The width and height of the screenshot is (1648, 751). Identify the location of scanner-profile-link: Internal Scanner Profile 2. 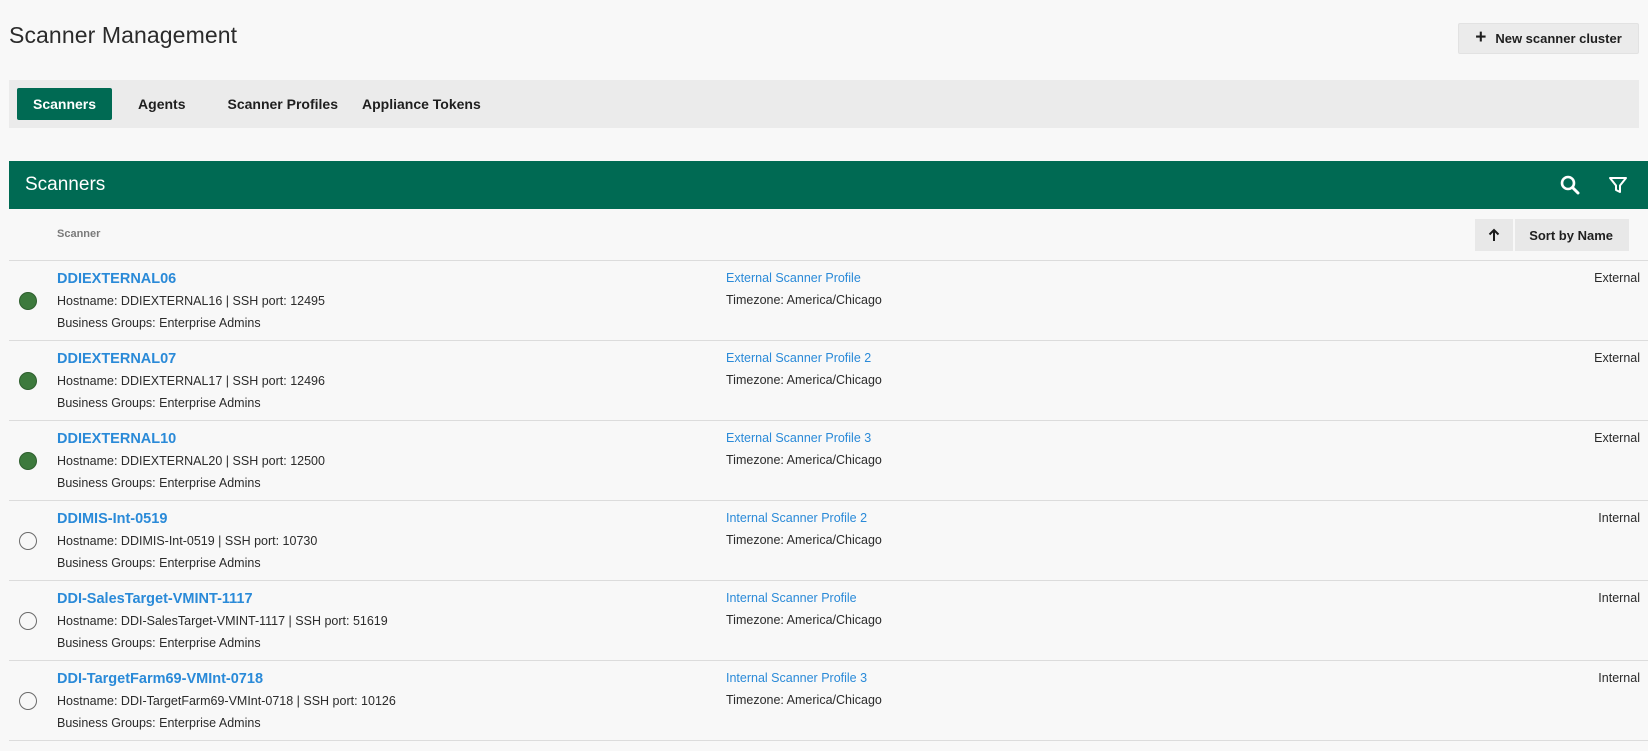
(796, 518).